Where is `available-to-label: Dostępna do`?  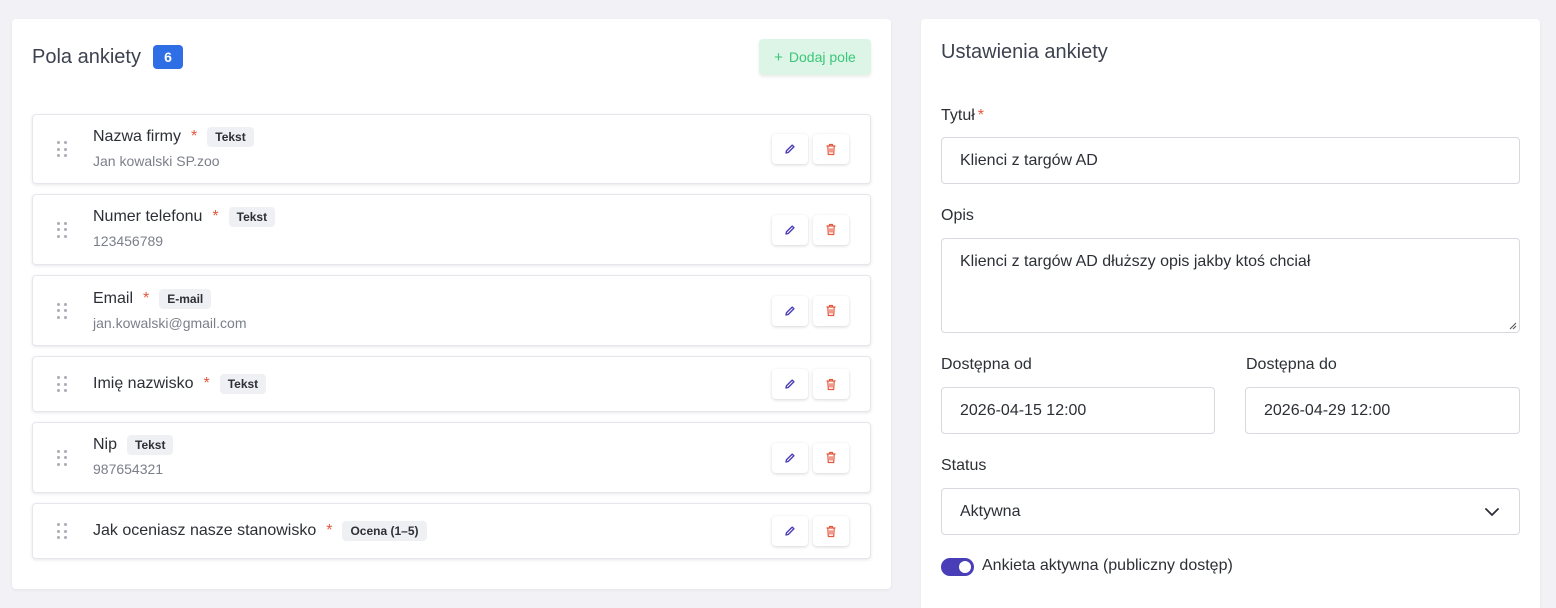 available-to-label: Dostępna do is located at coordinates (1291, 364).